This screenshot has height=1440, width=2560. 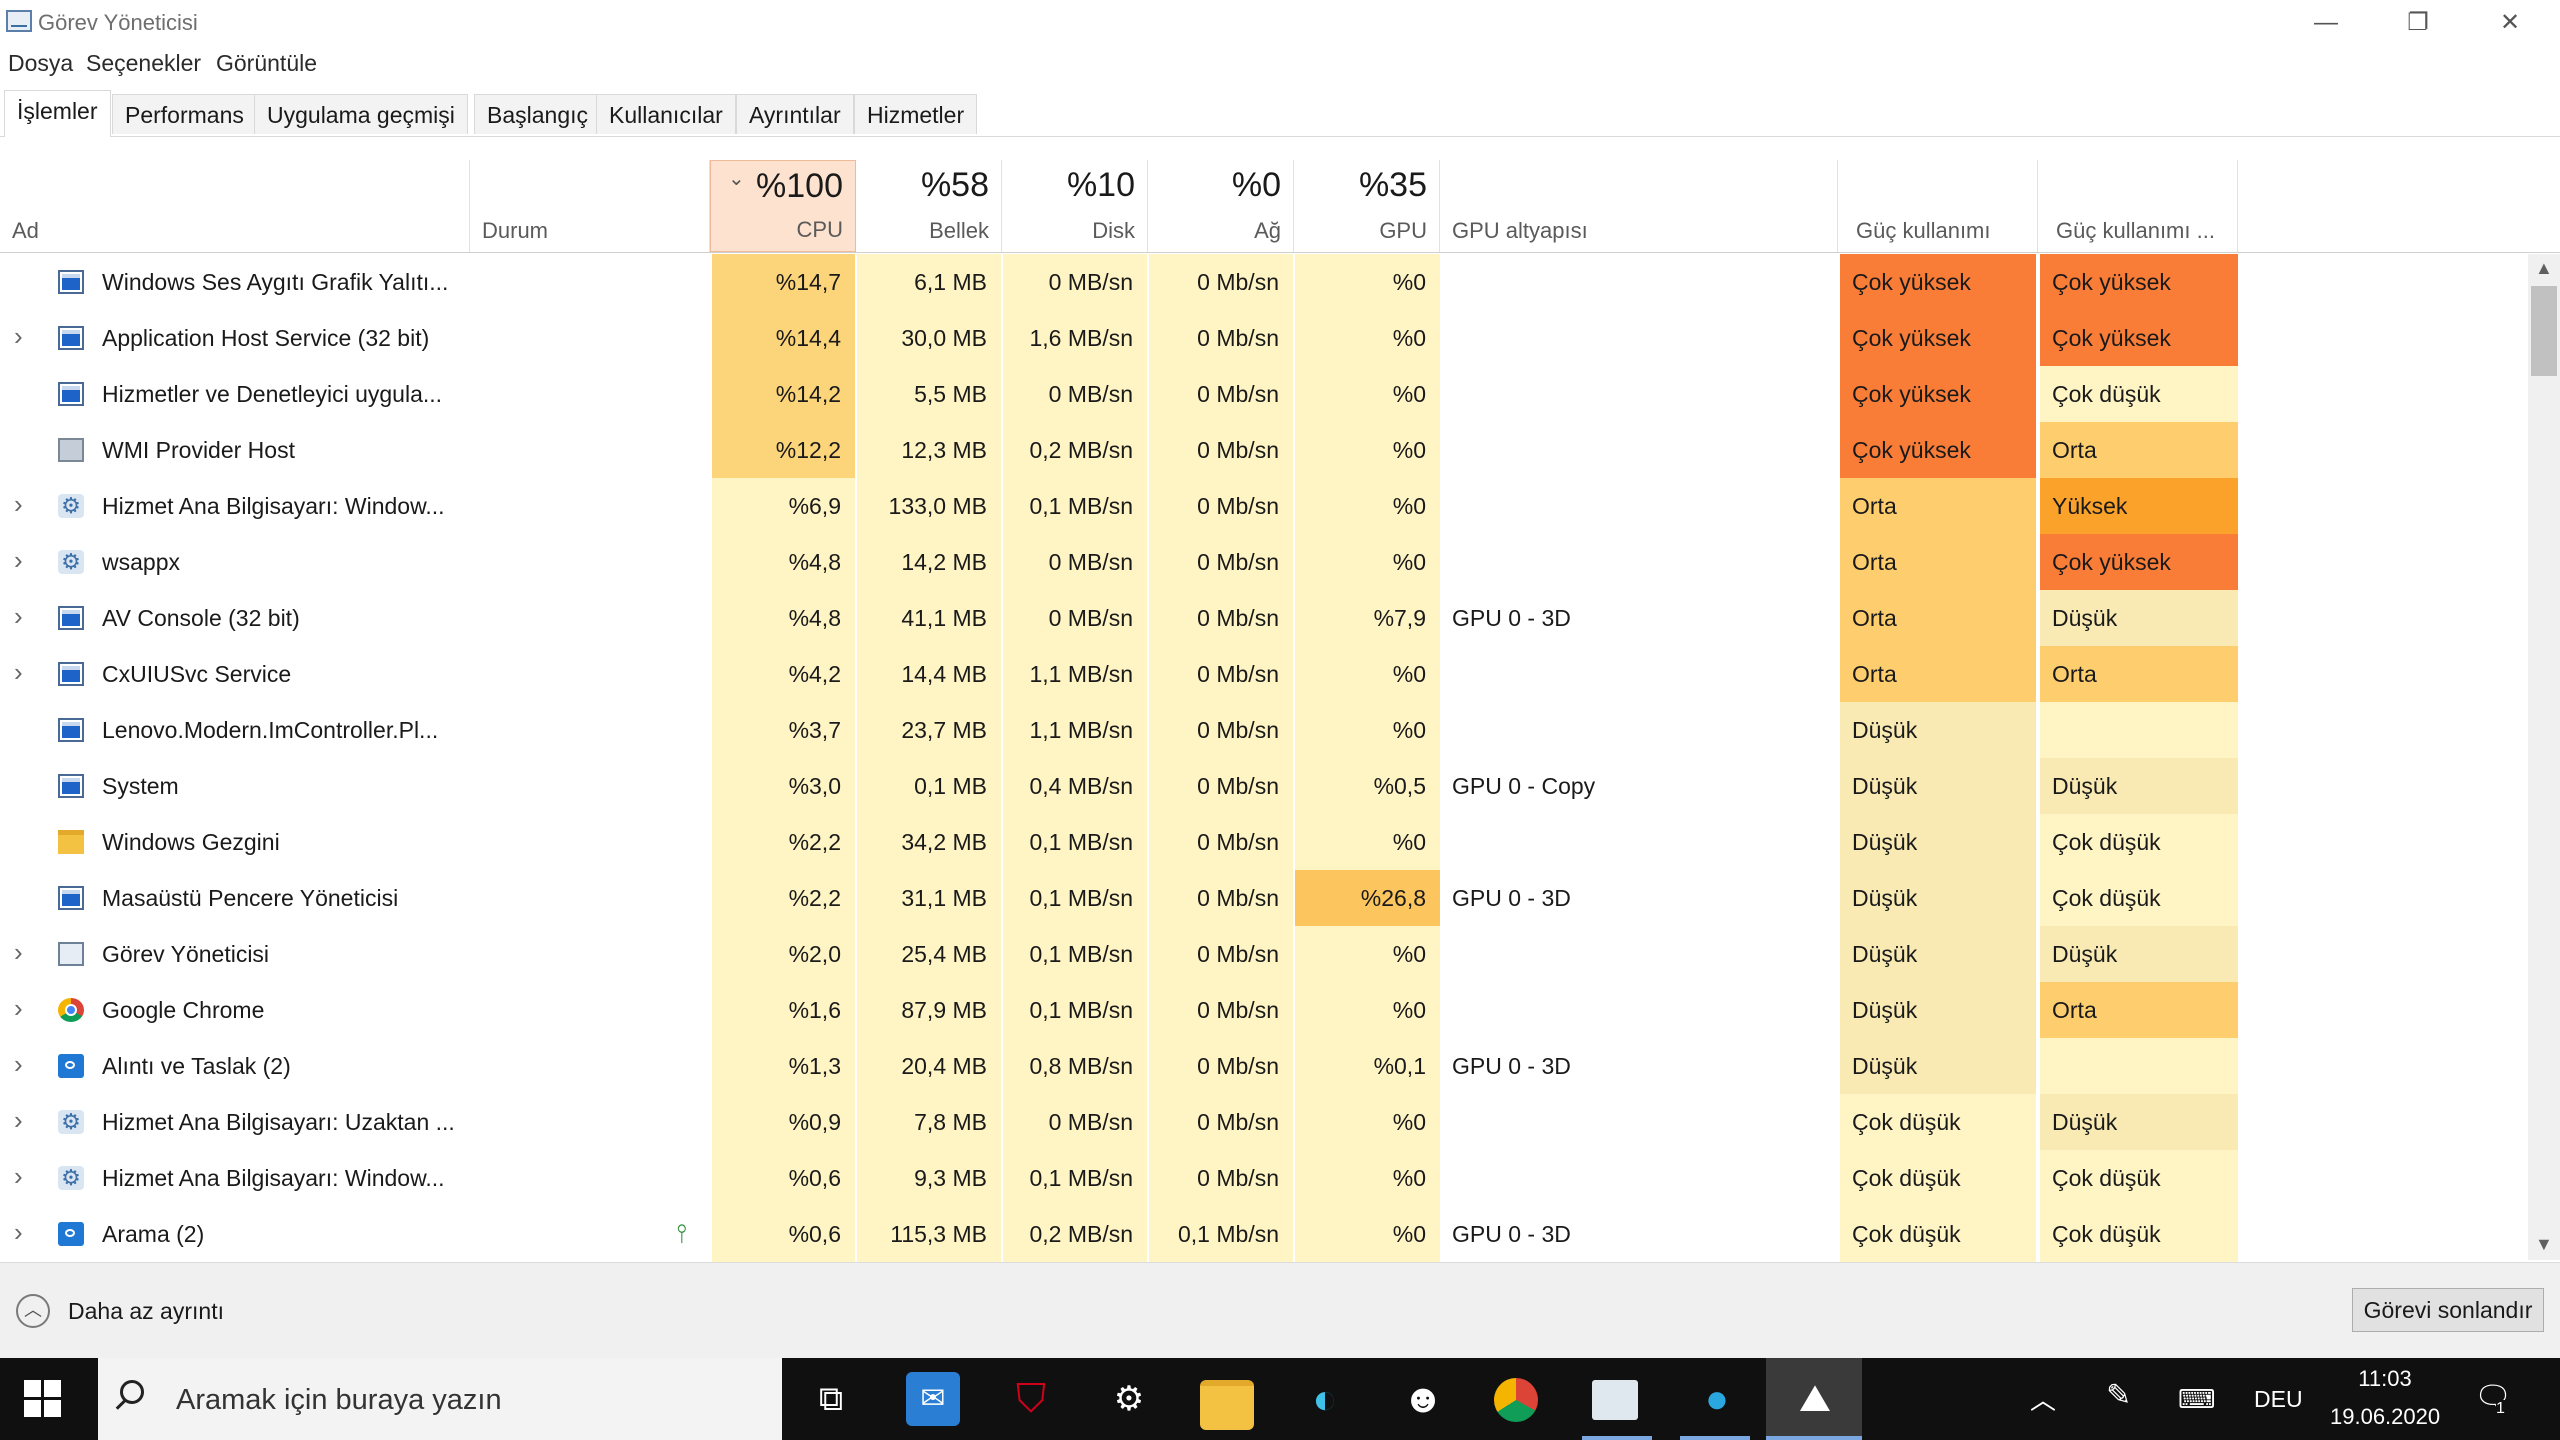 What do you see at coordinates (1939, 786) in the screenshot?
I see `power-cell: Düşük` at bounding box center [1939, 786].